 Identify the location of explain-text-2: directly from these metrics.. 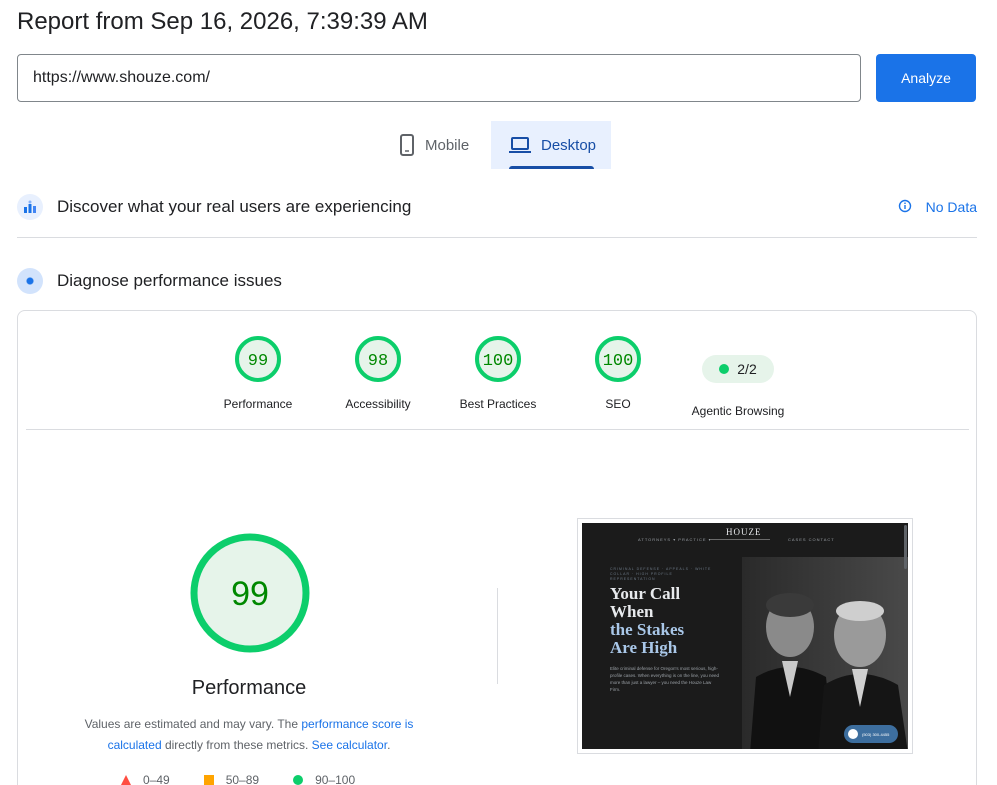
(236, 745).